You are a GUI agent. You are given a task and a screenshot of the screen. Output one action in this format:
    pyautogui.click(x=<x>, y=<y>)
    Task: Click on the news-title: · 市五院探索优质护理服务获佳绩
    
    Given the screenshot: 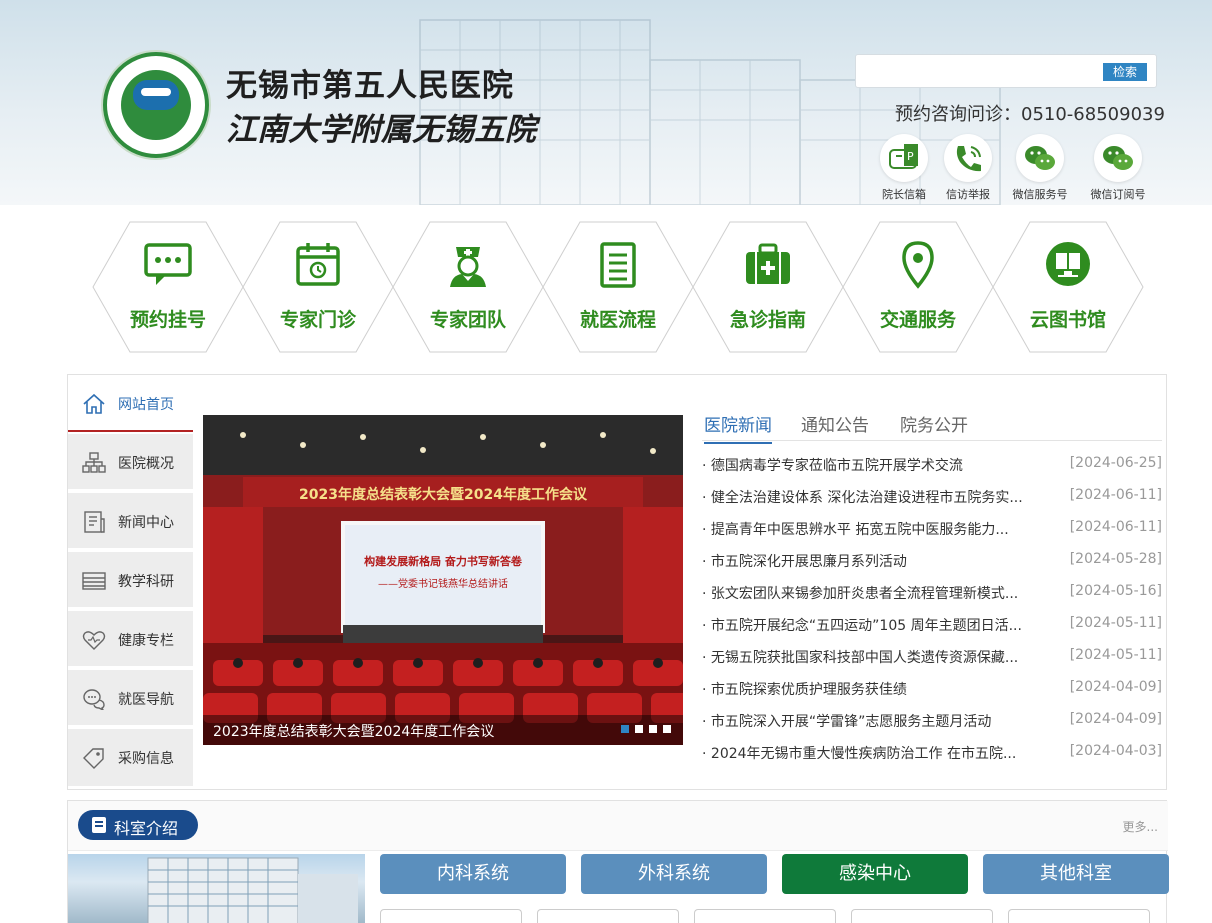 What is the action you would take?
    pyautogui.click(x=877, y=689)
    